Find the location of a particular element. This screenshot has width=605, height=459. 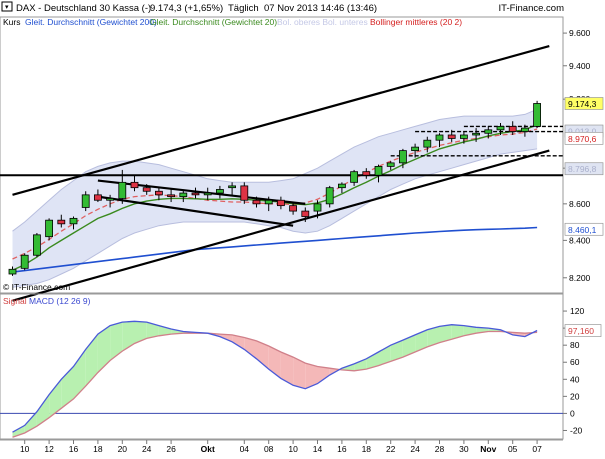

price-badge-label: 8.970,6 is located at coordinates (582, 139).